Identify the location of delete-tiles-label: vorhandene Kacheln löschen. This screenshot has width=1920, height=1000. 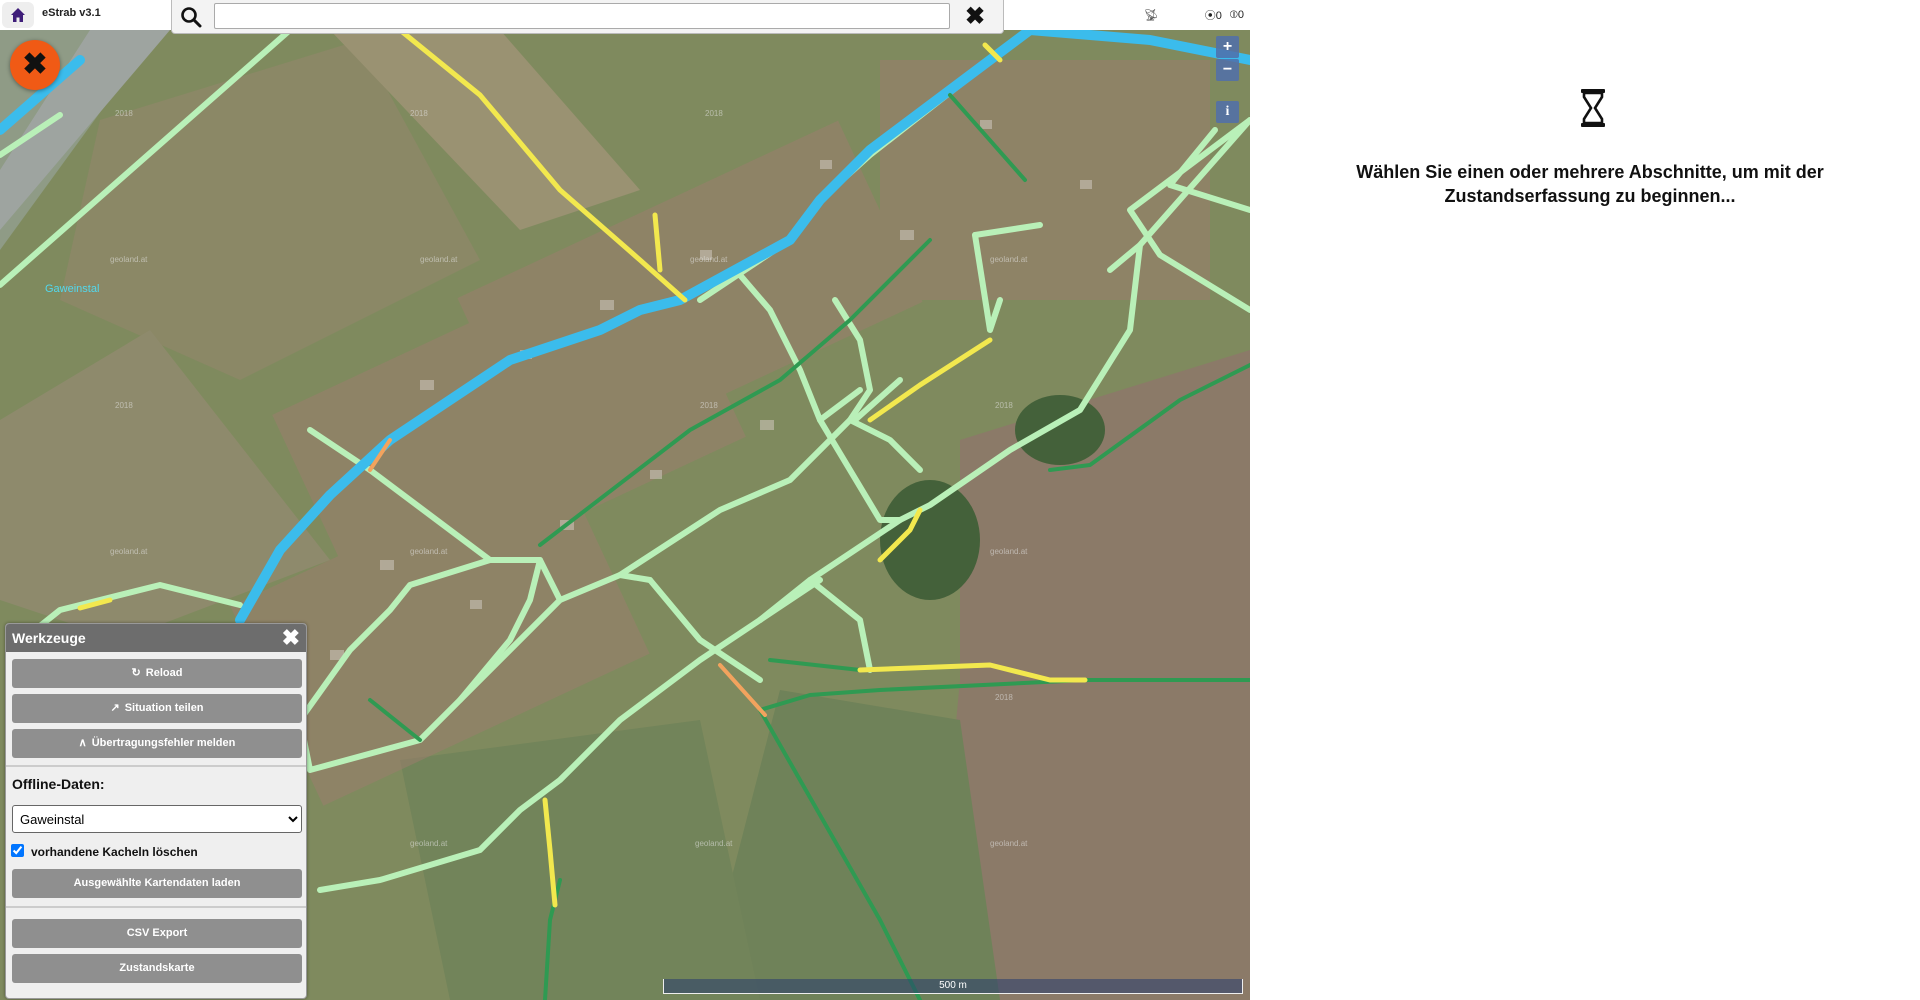
(114, 852).